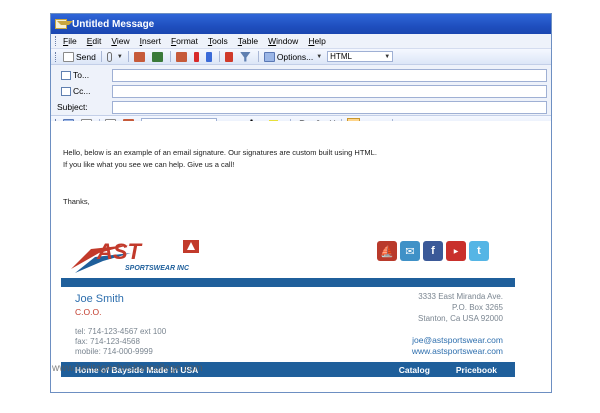  I want to click on to-input, so click(329, 75).